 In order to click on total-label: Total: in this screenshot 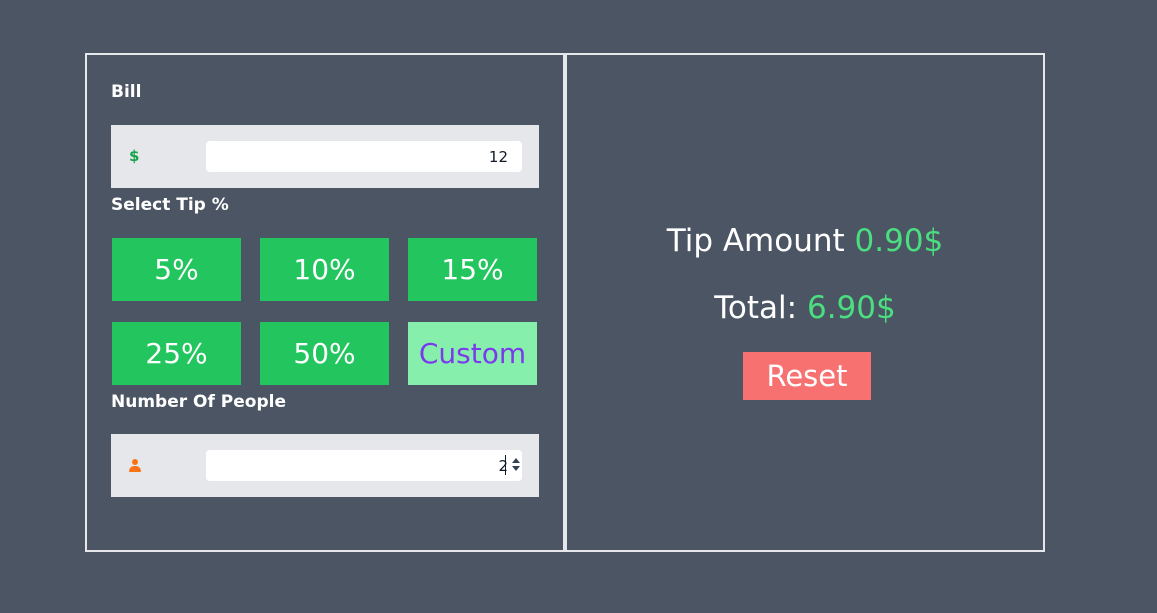, I will do `click(756, 308)`.